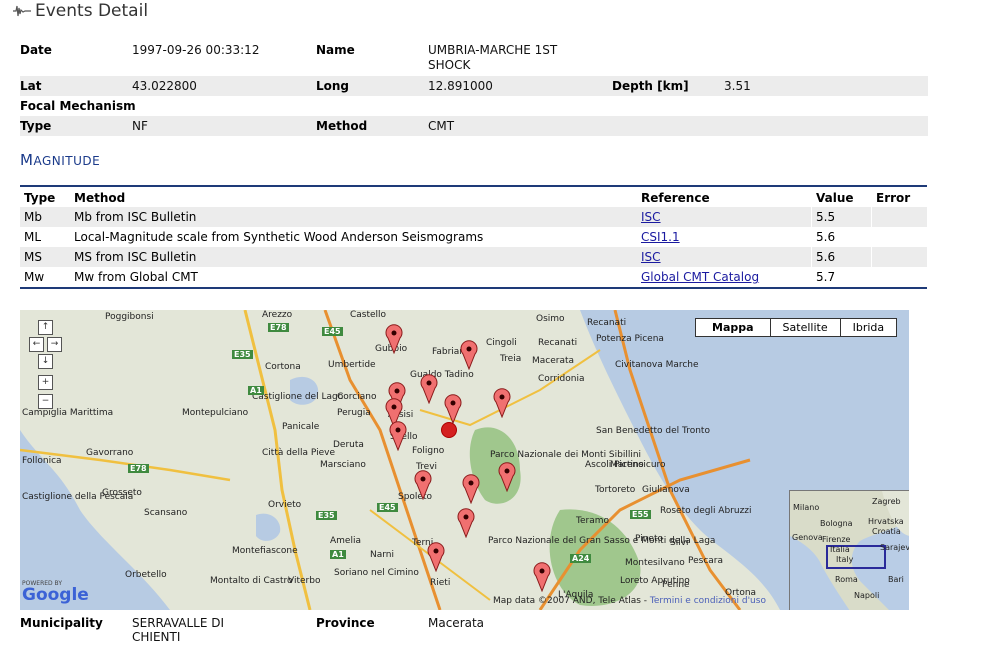 Image resolution: width=988 pixels, height=647 pixels. I want to click on zoom-out-icon: −, so click(45, 401).